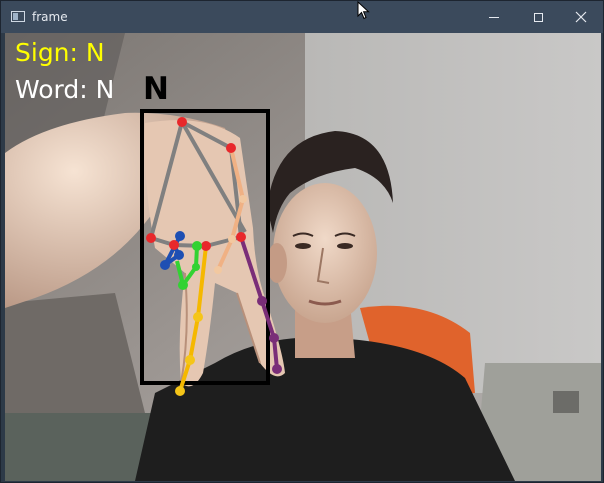 This screenshot has height=483, width=604. I want to click on maximize-button, so click(538, 17).